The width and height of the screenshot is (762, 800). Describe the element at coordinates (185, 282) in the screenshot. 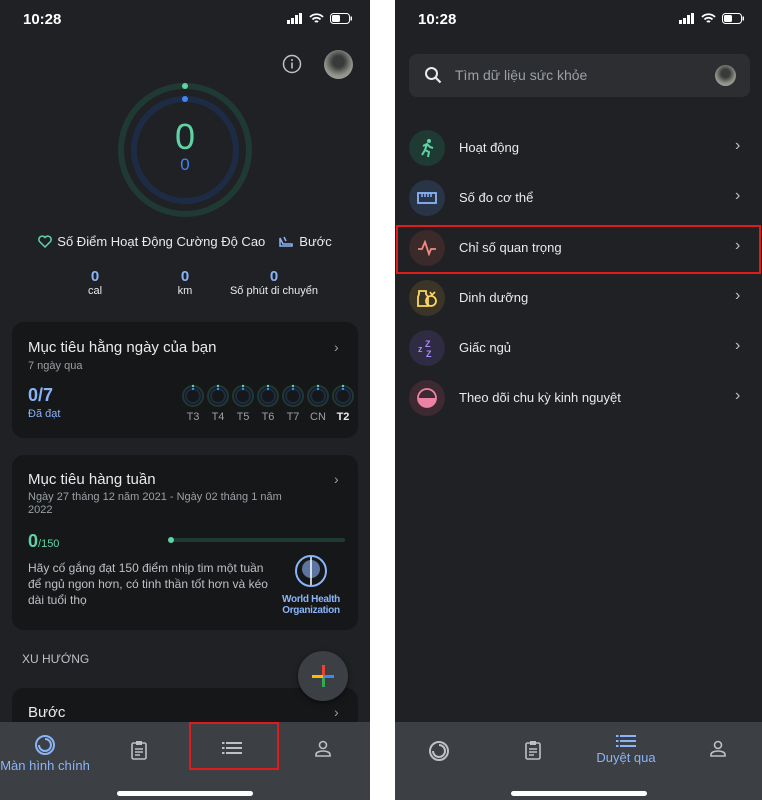

I see `stat-km: 0 km` at that location.